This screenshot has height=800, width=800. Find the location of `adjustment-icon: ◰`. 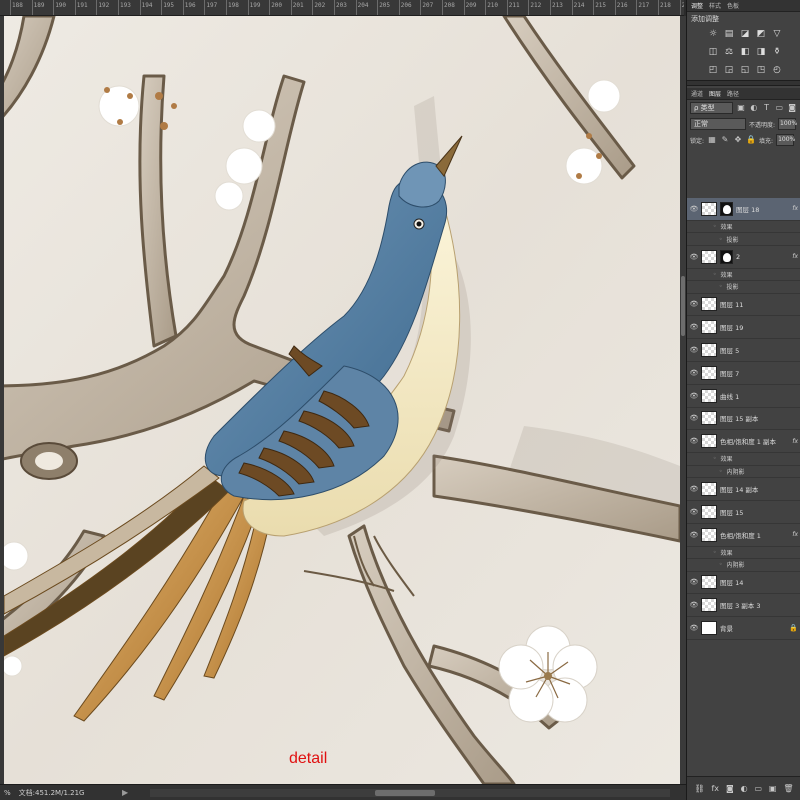

adjustment-icon: ◰ is located at coordinates (713, 70).